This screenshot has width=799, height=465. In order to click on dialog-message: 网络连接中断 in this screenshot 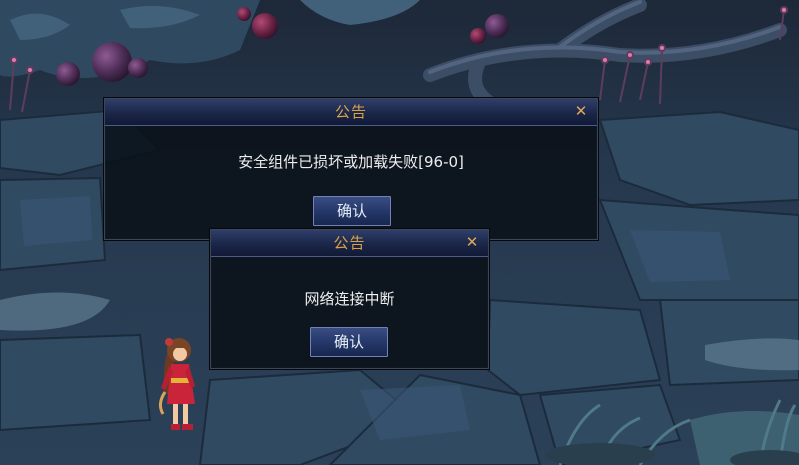, I will do `click(349, 299)`.